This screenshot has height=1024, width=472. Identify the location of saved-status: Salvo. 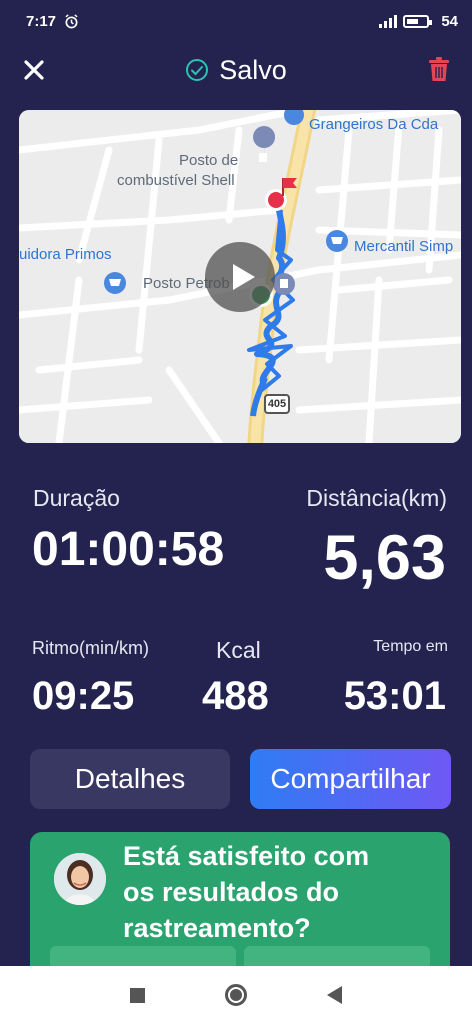
(236, 70).